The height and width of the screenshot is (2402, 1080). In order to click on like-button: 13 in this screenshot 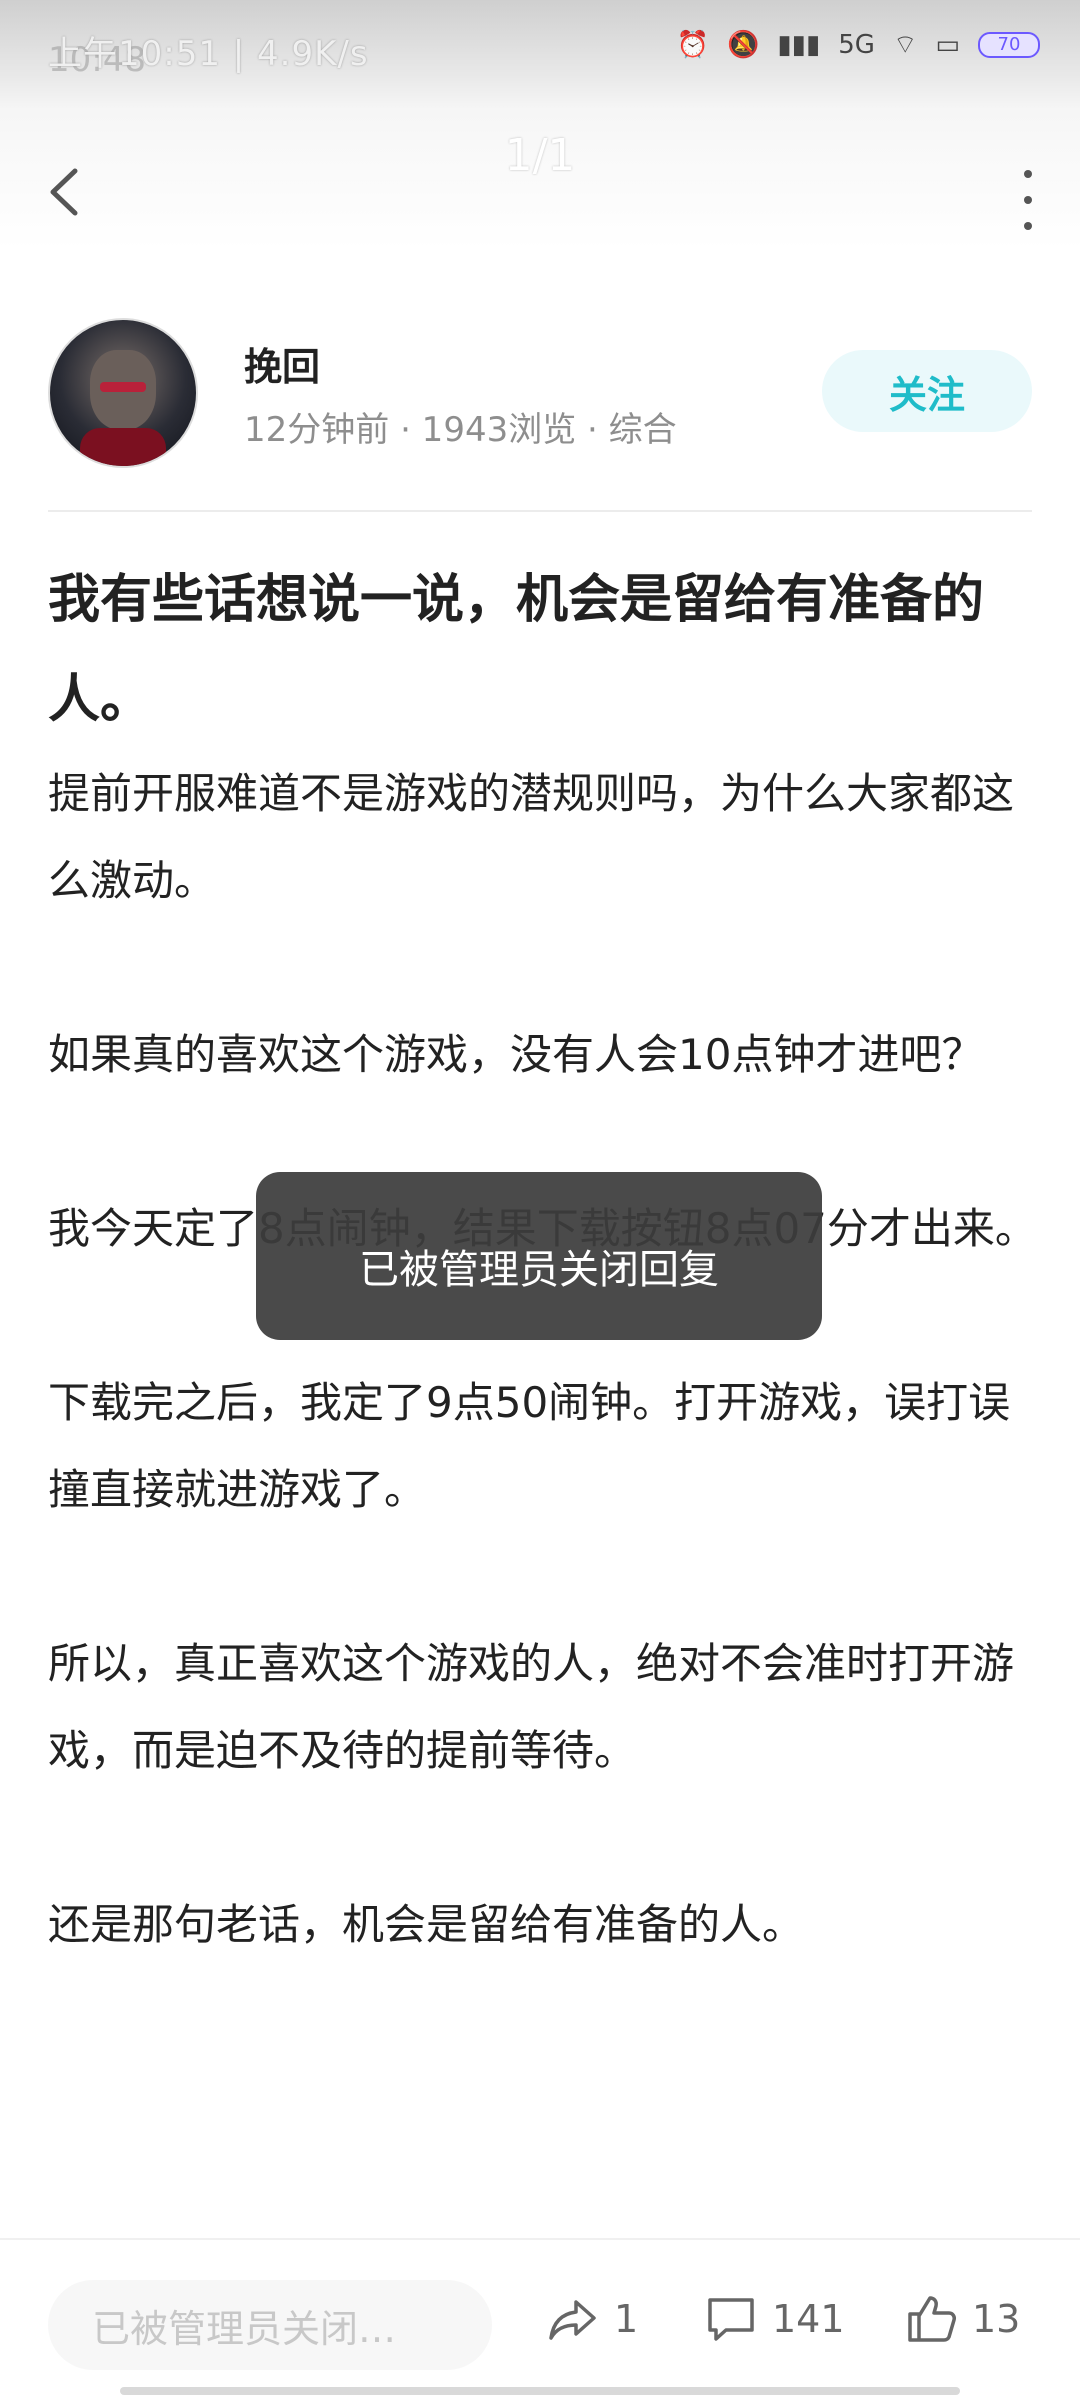, I will do `click(962, 2319)`.